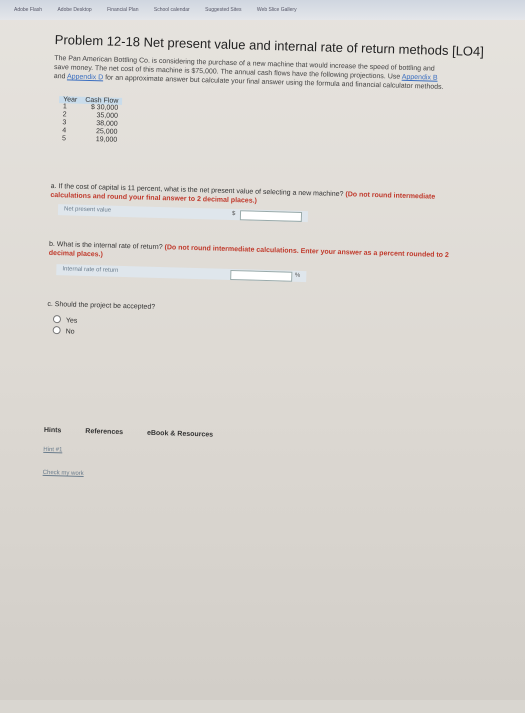 This screenshot has height=713, width=525. Describe the element at coordinates (180, 434) in the screenshot. I see `tab-ebook-resources: eBook & Resources` at that location.